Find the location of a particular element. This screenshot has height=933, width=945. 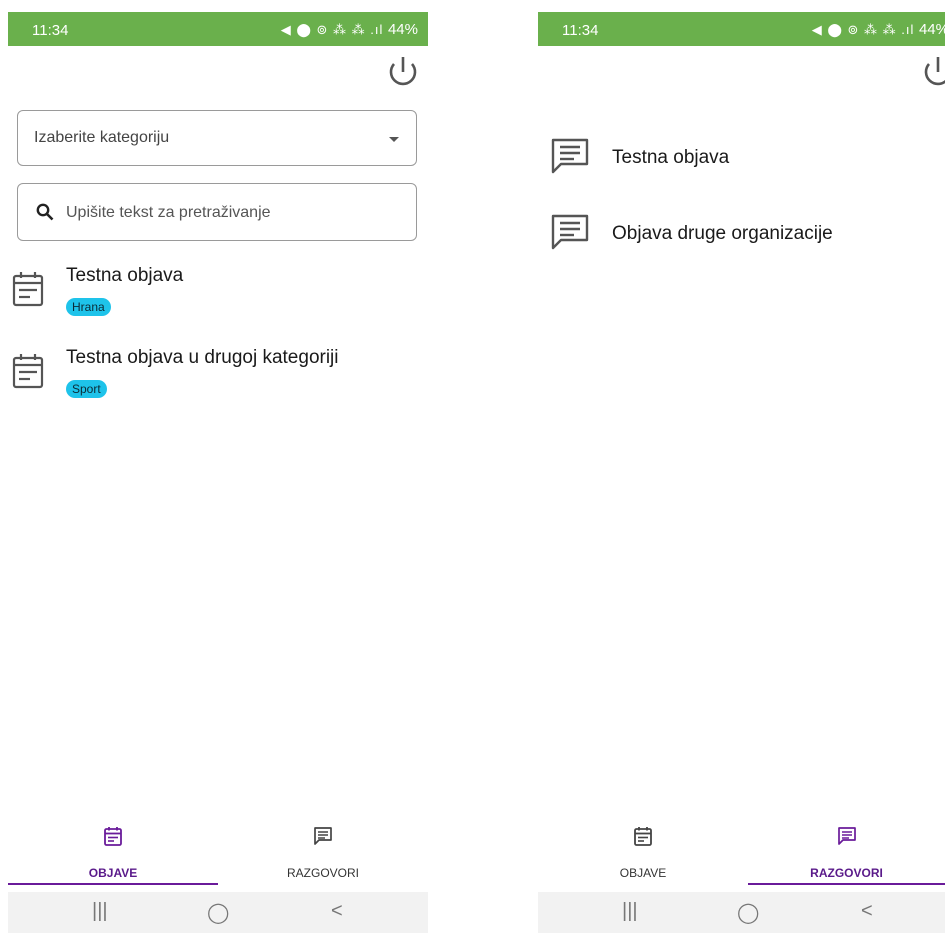

chevron-down-icon is located at coordinates (394, 139).